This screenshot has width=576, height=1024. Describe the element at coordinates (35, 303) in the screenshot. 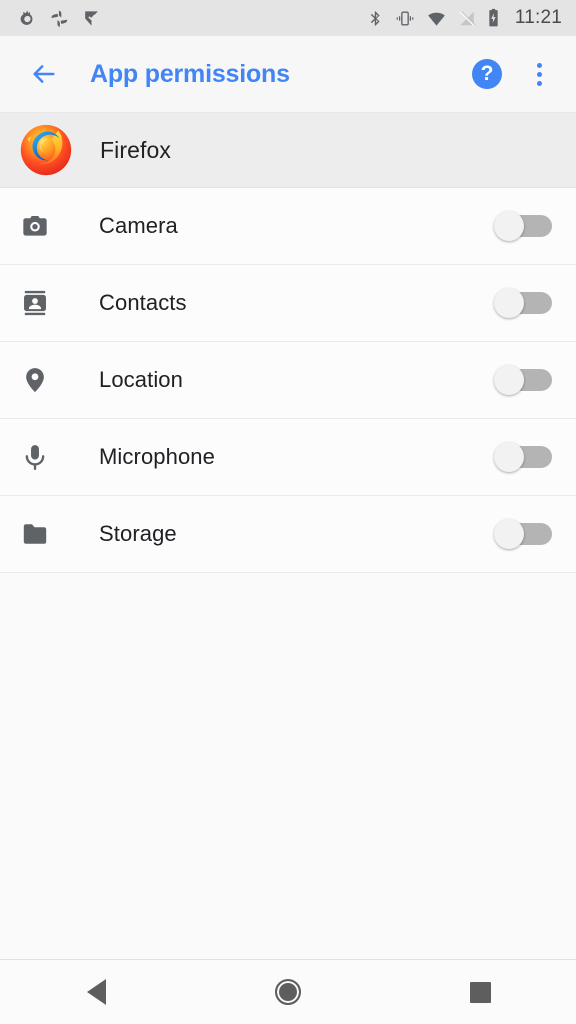

I see `contacts-icon` at that location.